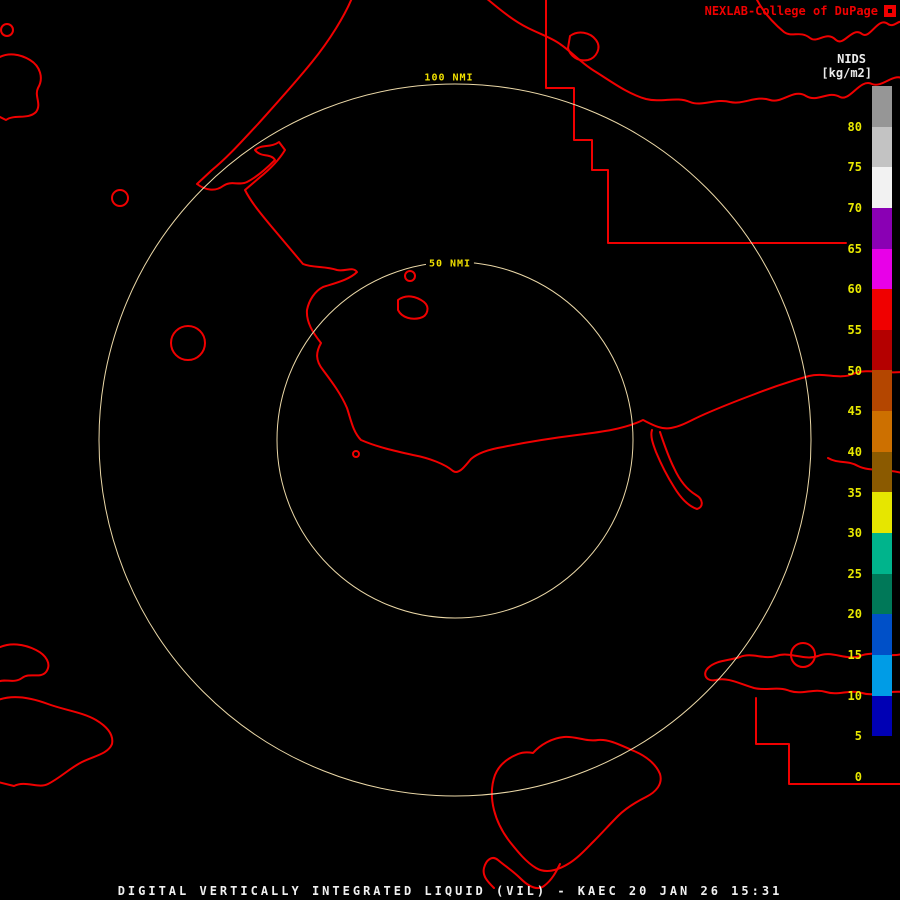  I want to click on island-inner-dot, so click(410, 276).